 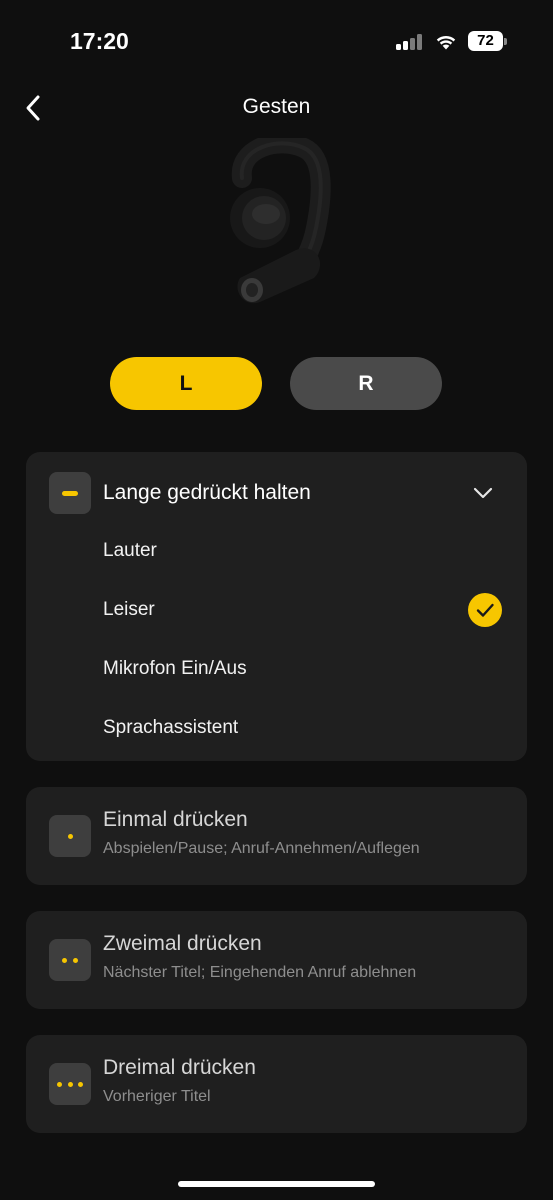 What do you see at coordinates (280, 221) in the screenshot?
I see `earbud-image` at bounding box center [280, 221].